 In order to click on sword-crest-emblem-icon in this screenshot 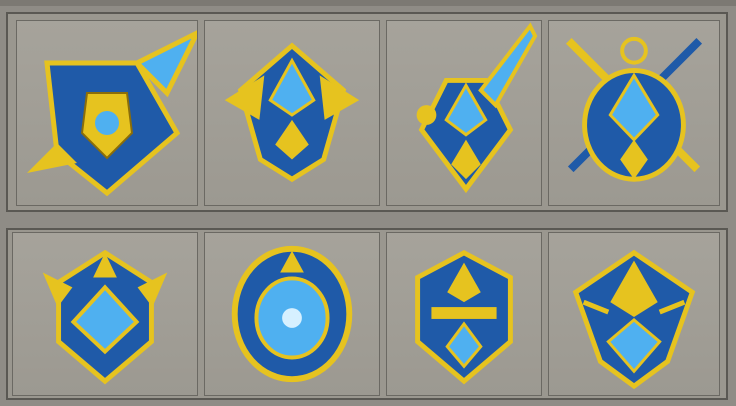, I will do `click(477, 108)`.